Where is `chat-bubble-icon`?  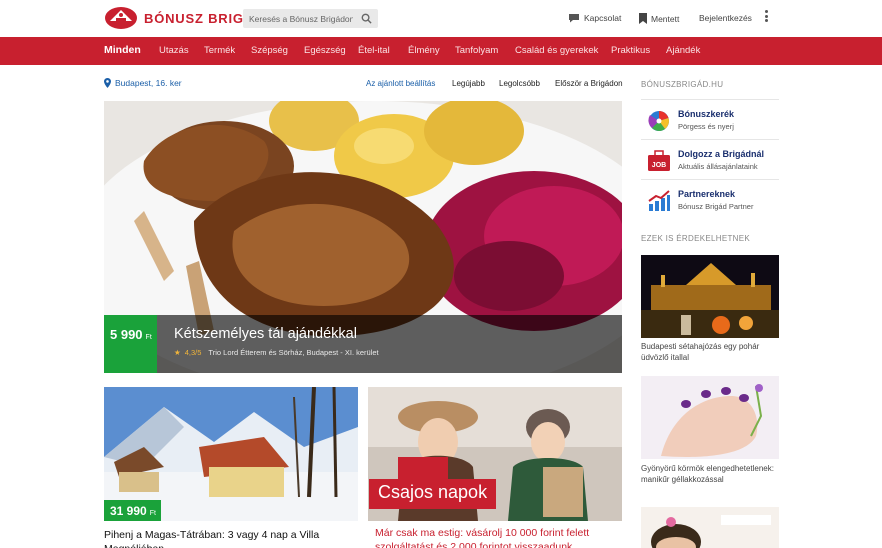 chat-bubble-icon is located at coordinates (574, 18).